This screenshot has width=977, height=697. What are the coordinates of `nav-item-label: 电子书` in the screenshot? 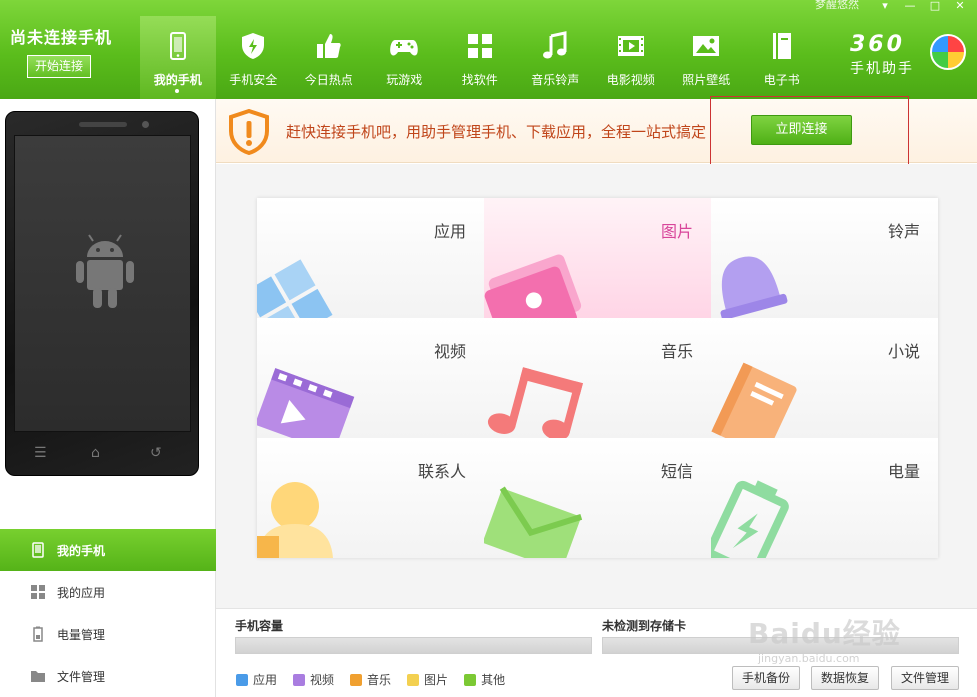 It's located at (781, 80).